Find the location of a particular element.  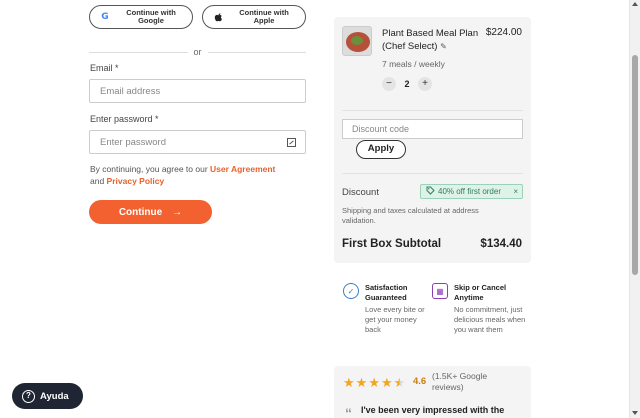

product-thumbnail is located at coordinates (357, 41).